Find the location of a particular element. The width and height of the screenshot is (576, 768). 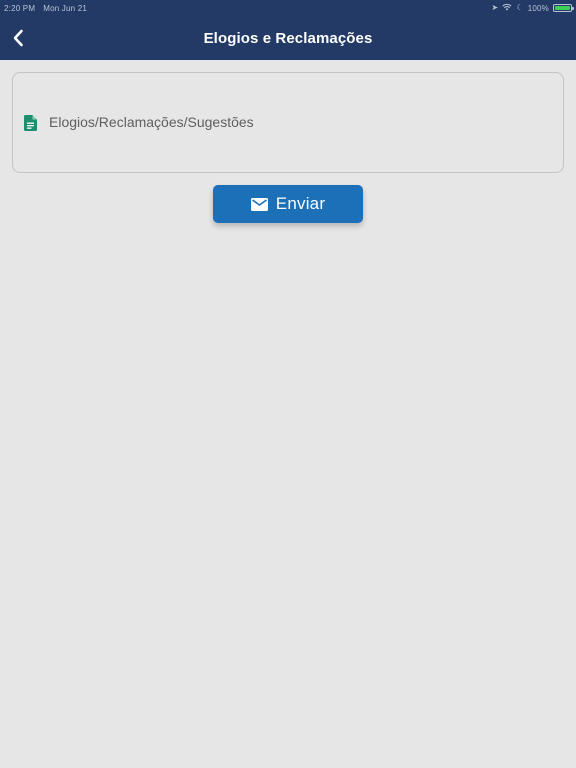

send-button: Enviar is located at coordinates (288, 204).